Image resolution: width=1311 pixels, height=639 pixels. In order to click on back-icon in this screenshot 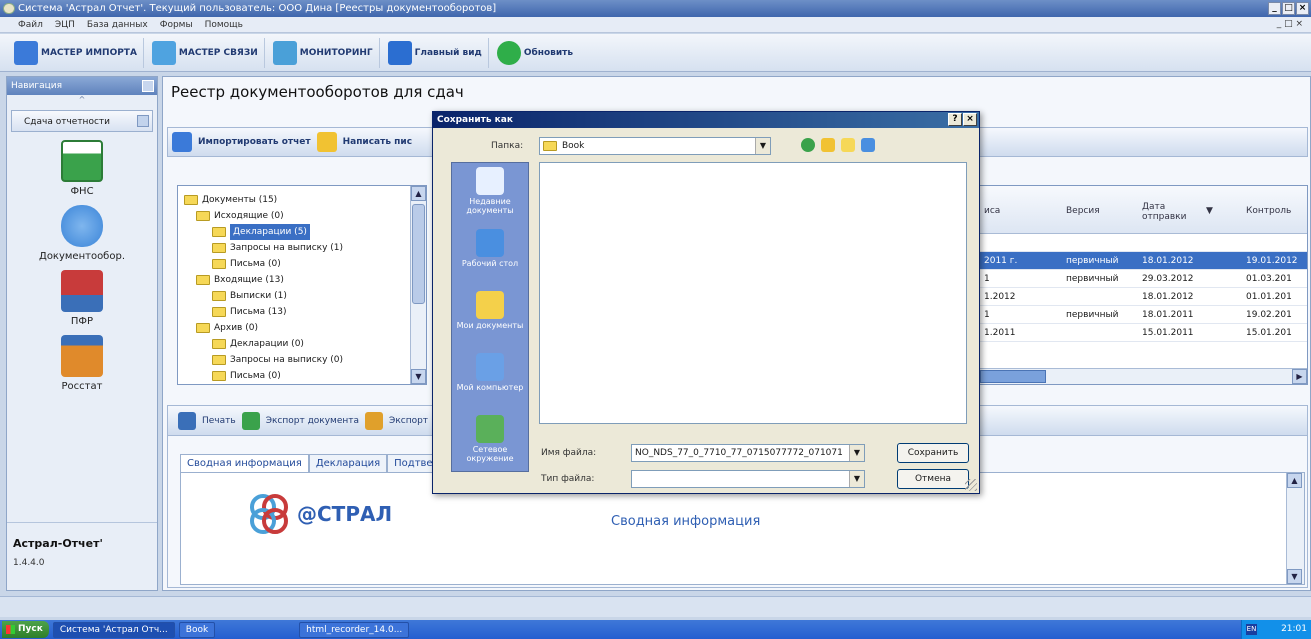, I will do `click(808, 145)`.